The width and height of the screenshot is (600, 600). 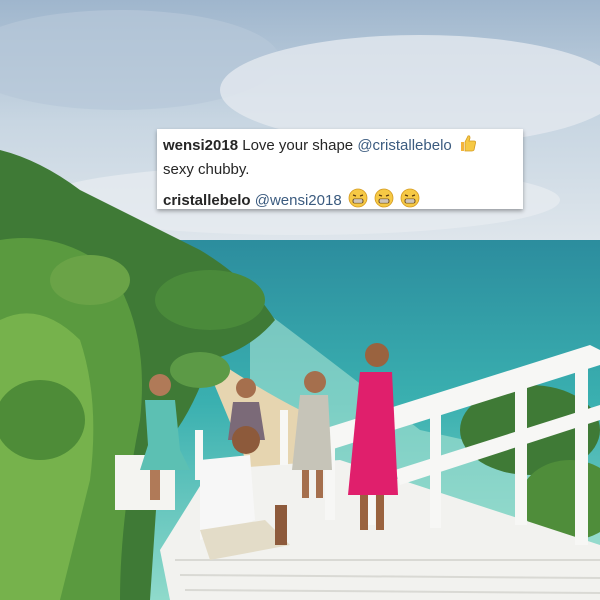 What do you see at coordinates (200, 145) in the screenshot?
I see `comment-username: wensi2018` at bounding box center [200, 145].